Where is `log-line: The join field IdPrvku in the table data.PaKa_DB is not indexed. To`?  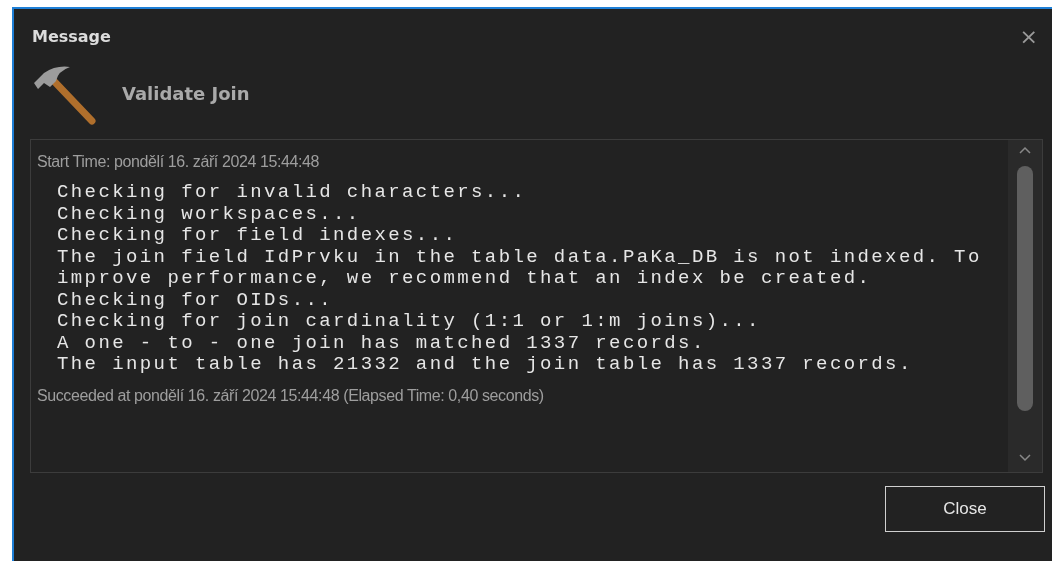
log-line: The join field IdPrvku in the table data.PaKa_DB is not indexed. To is located at coordinates (520, 257).